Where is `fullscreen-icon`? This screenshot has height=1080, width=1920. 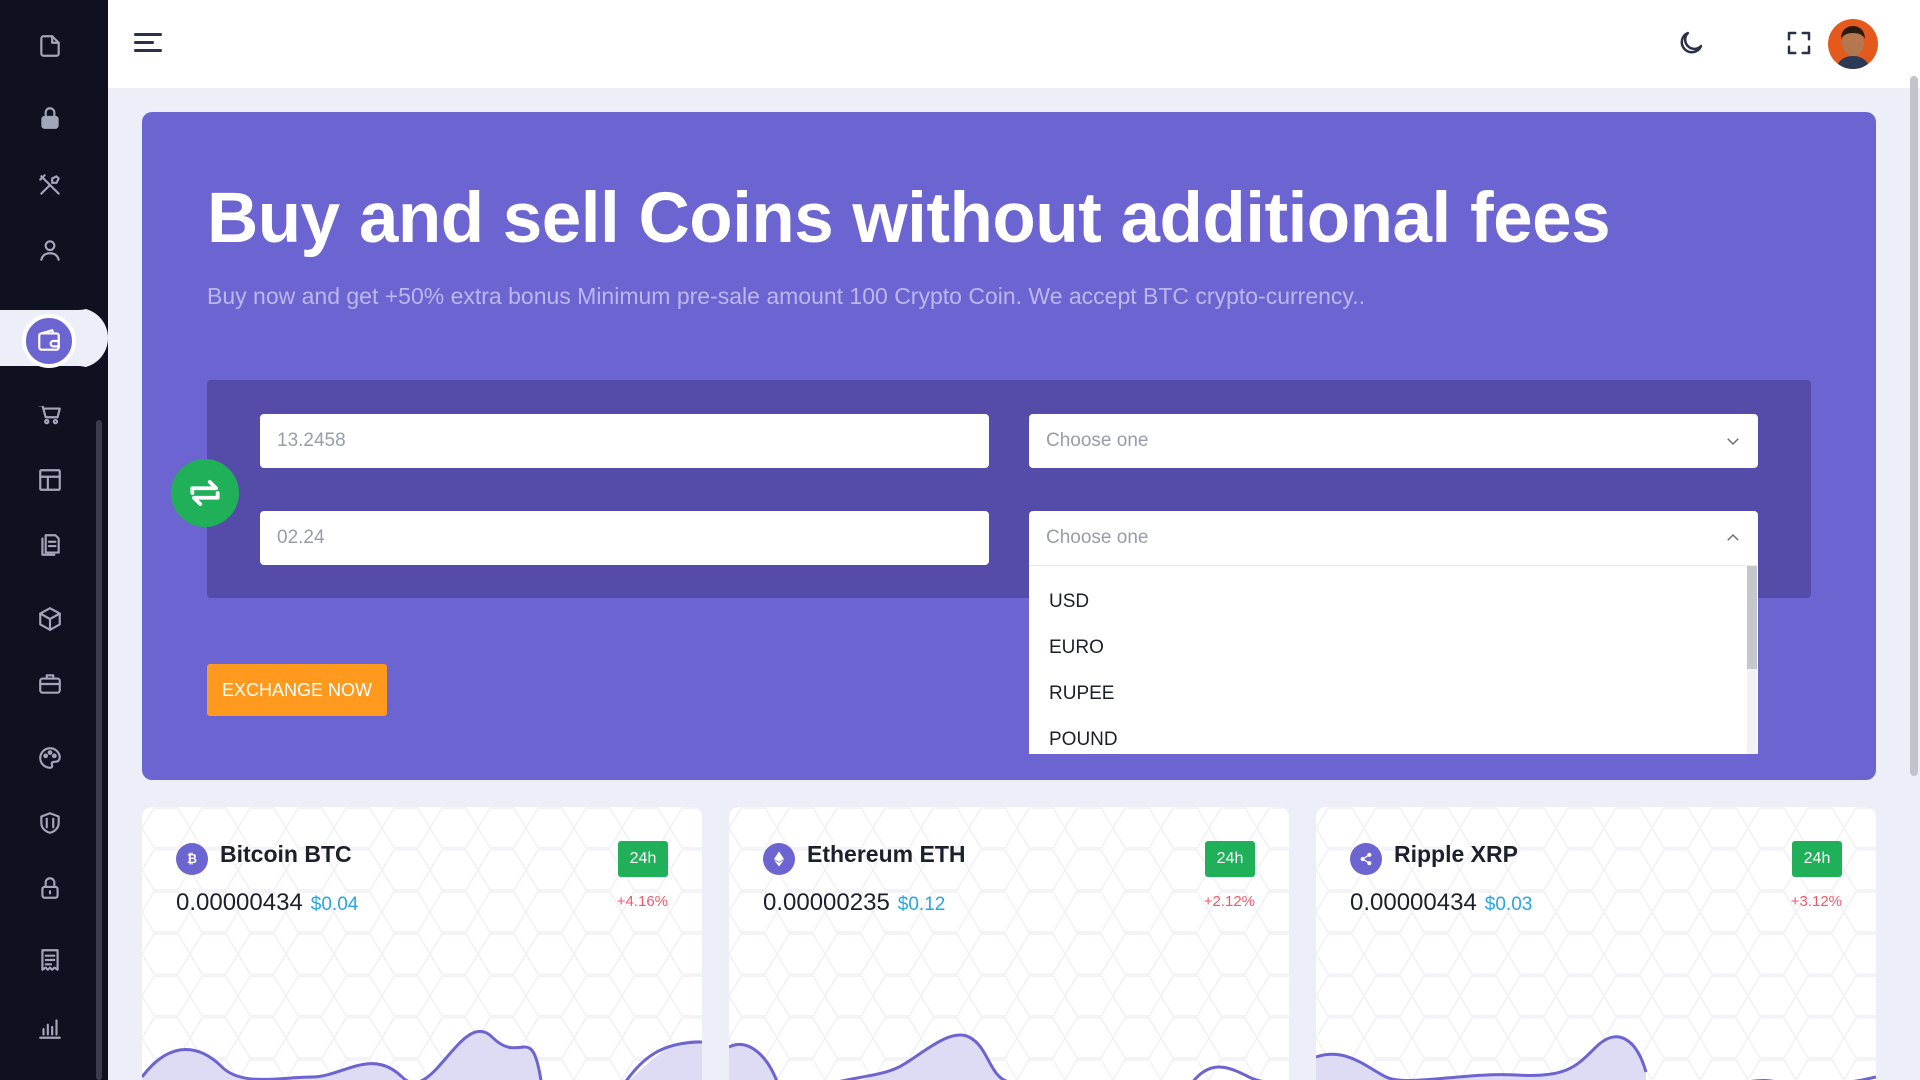
fullscreen-icon is located at coordinates (1799, 43).